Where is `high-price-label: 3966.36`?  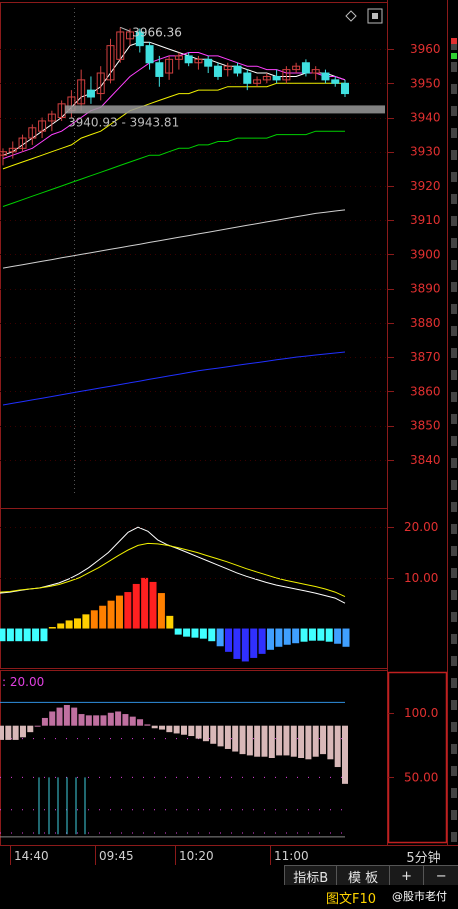 high-price-label: 3966.36 is located at coordinates (157, 32).